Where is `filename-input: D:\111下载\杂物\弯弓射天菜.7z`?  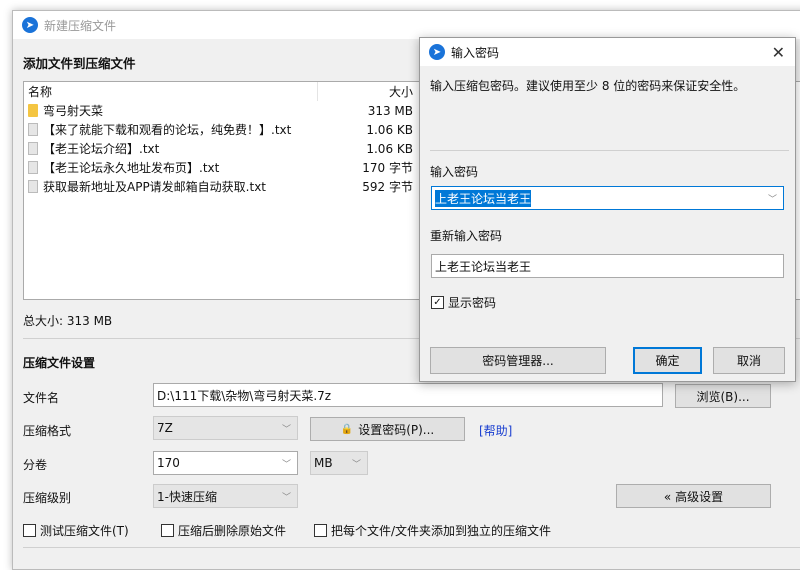
filename-input: D:\111下载\杂物\弯弓射天菜.7z is located at coordinates (408, 395).